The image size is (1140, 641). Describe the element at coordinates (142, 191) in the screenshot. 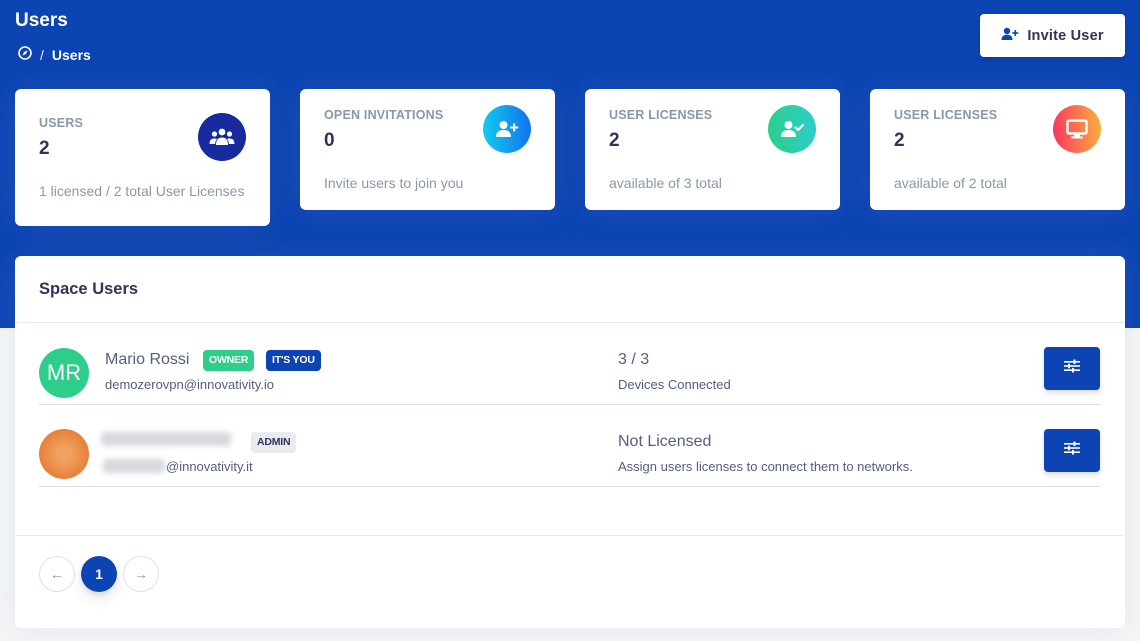

I see `stat-description: 1 licensed / 2 total User Licenses` at that location.